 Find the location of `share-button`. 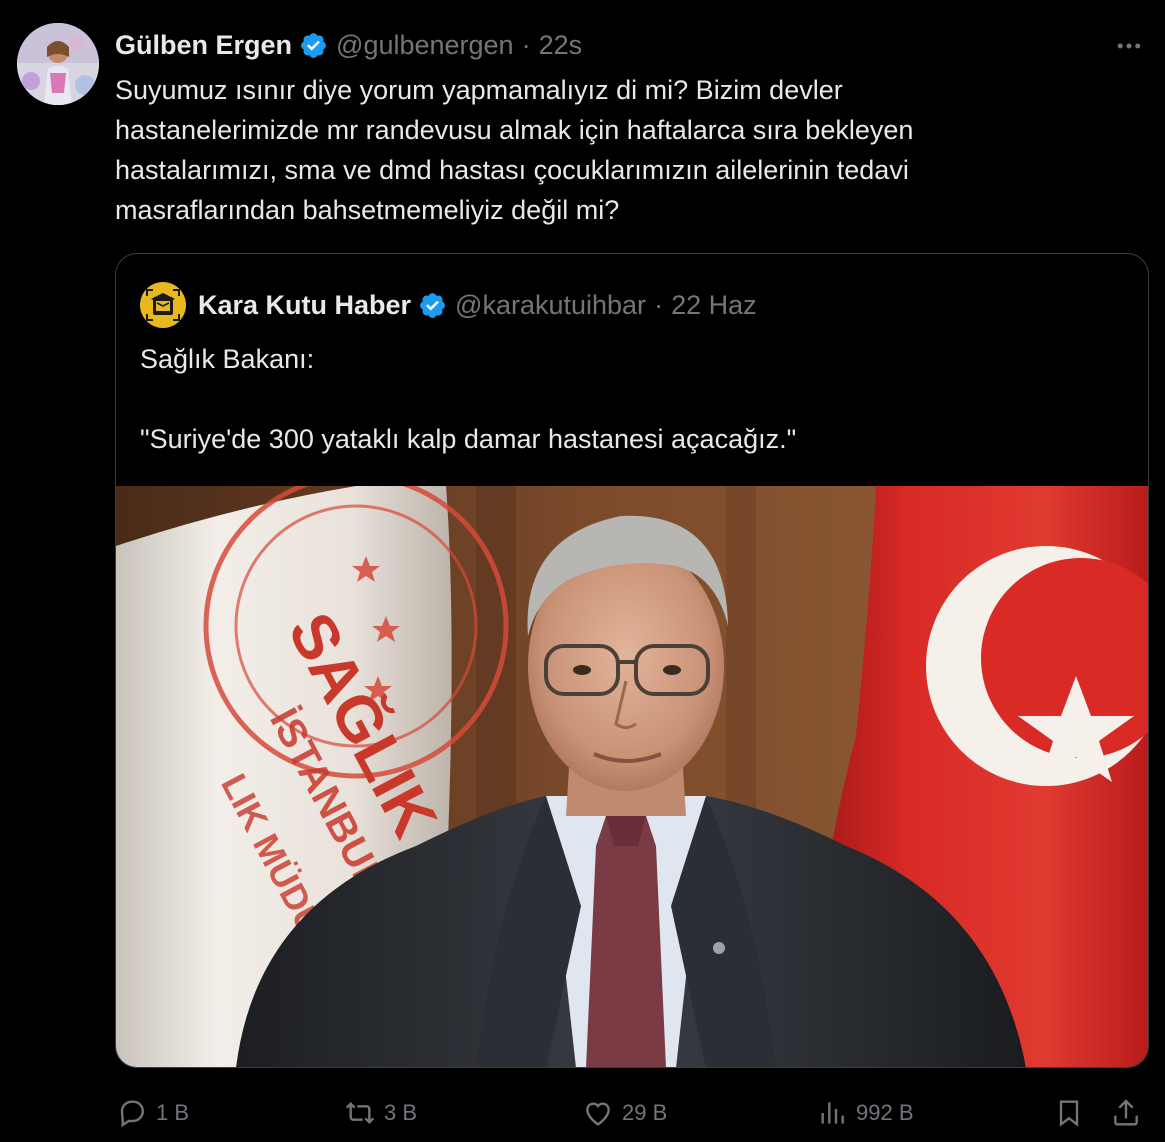

share-button is located at coordinates (1126, 1113).